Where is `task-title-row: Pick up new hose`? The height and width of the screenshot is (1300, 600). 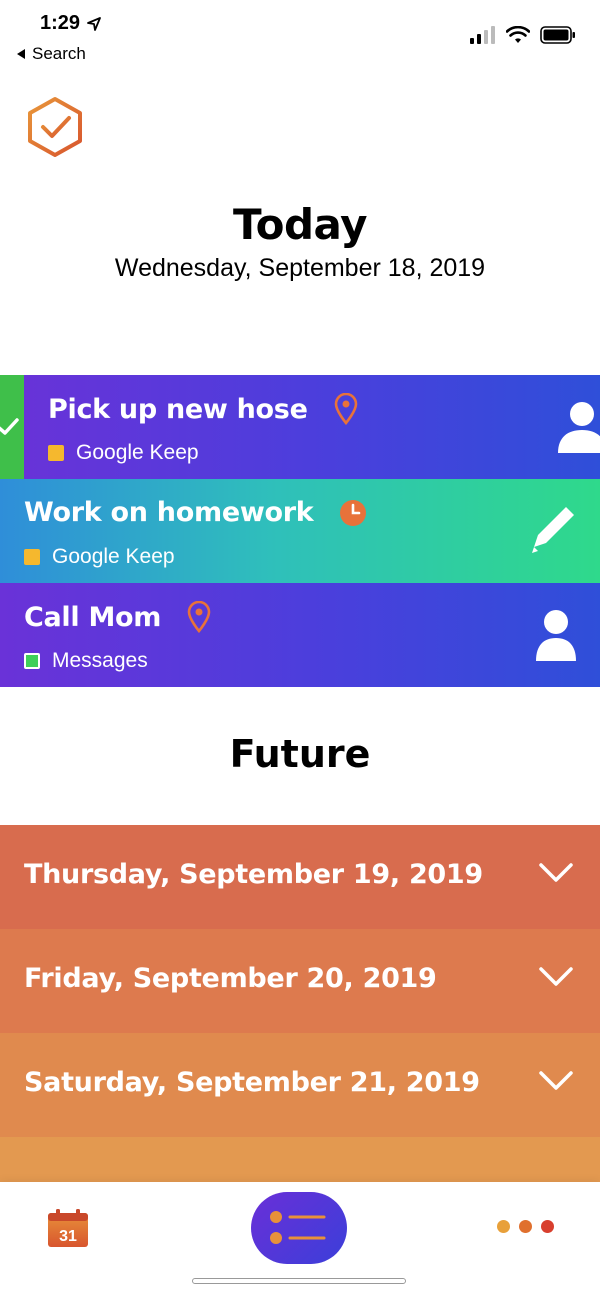 task-title-row: Pick up new hose is located at coordinates (203, 409).